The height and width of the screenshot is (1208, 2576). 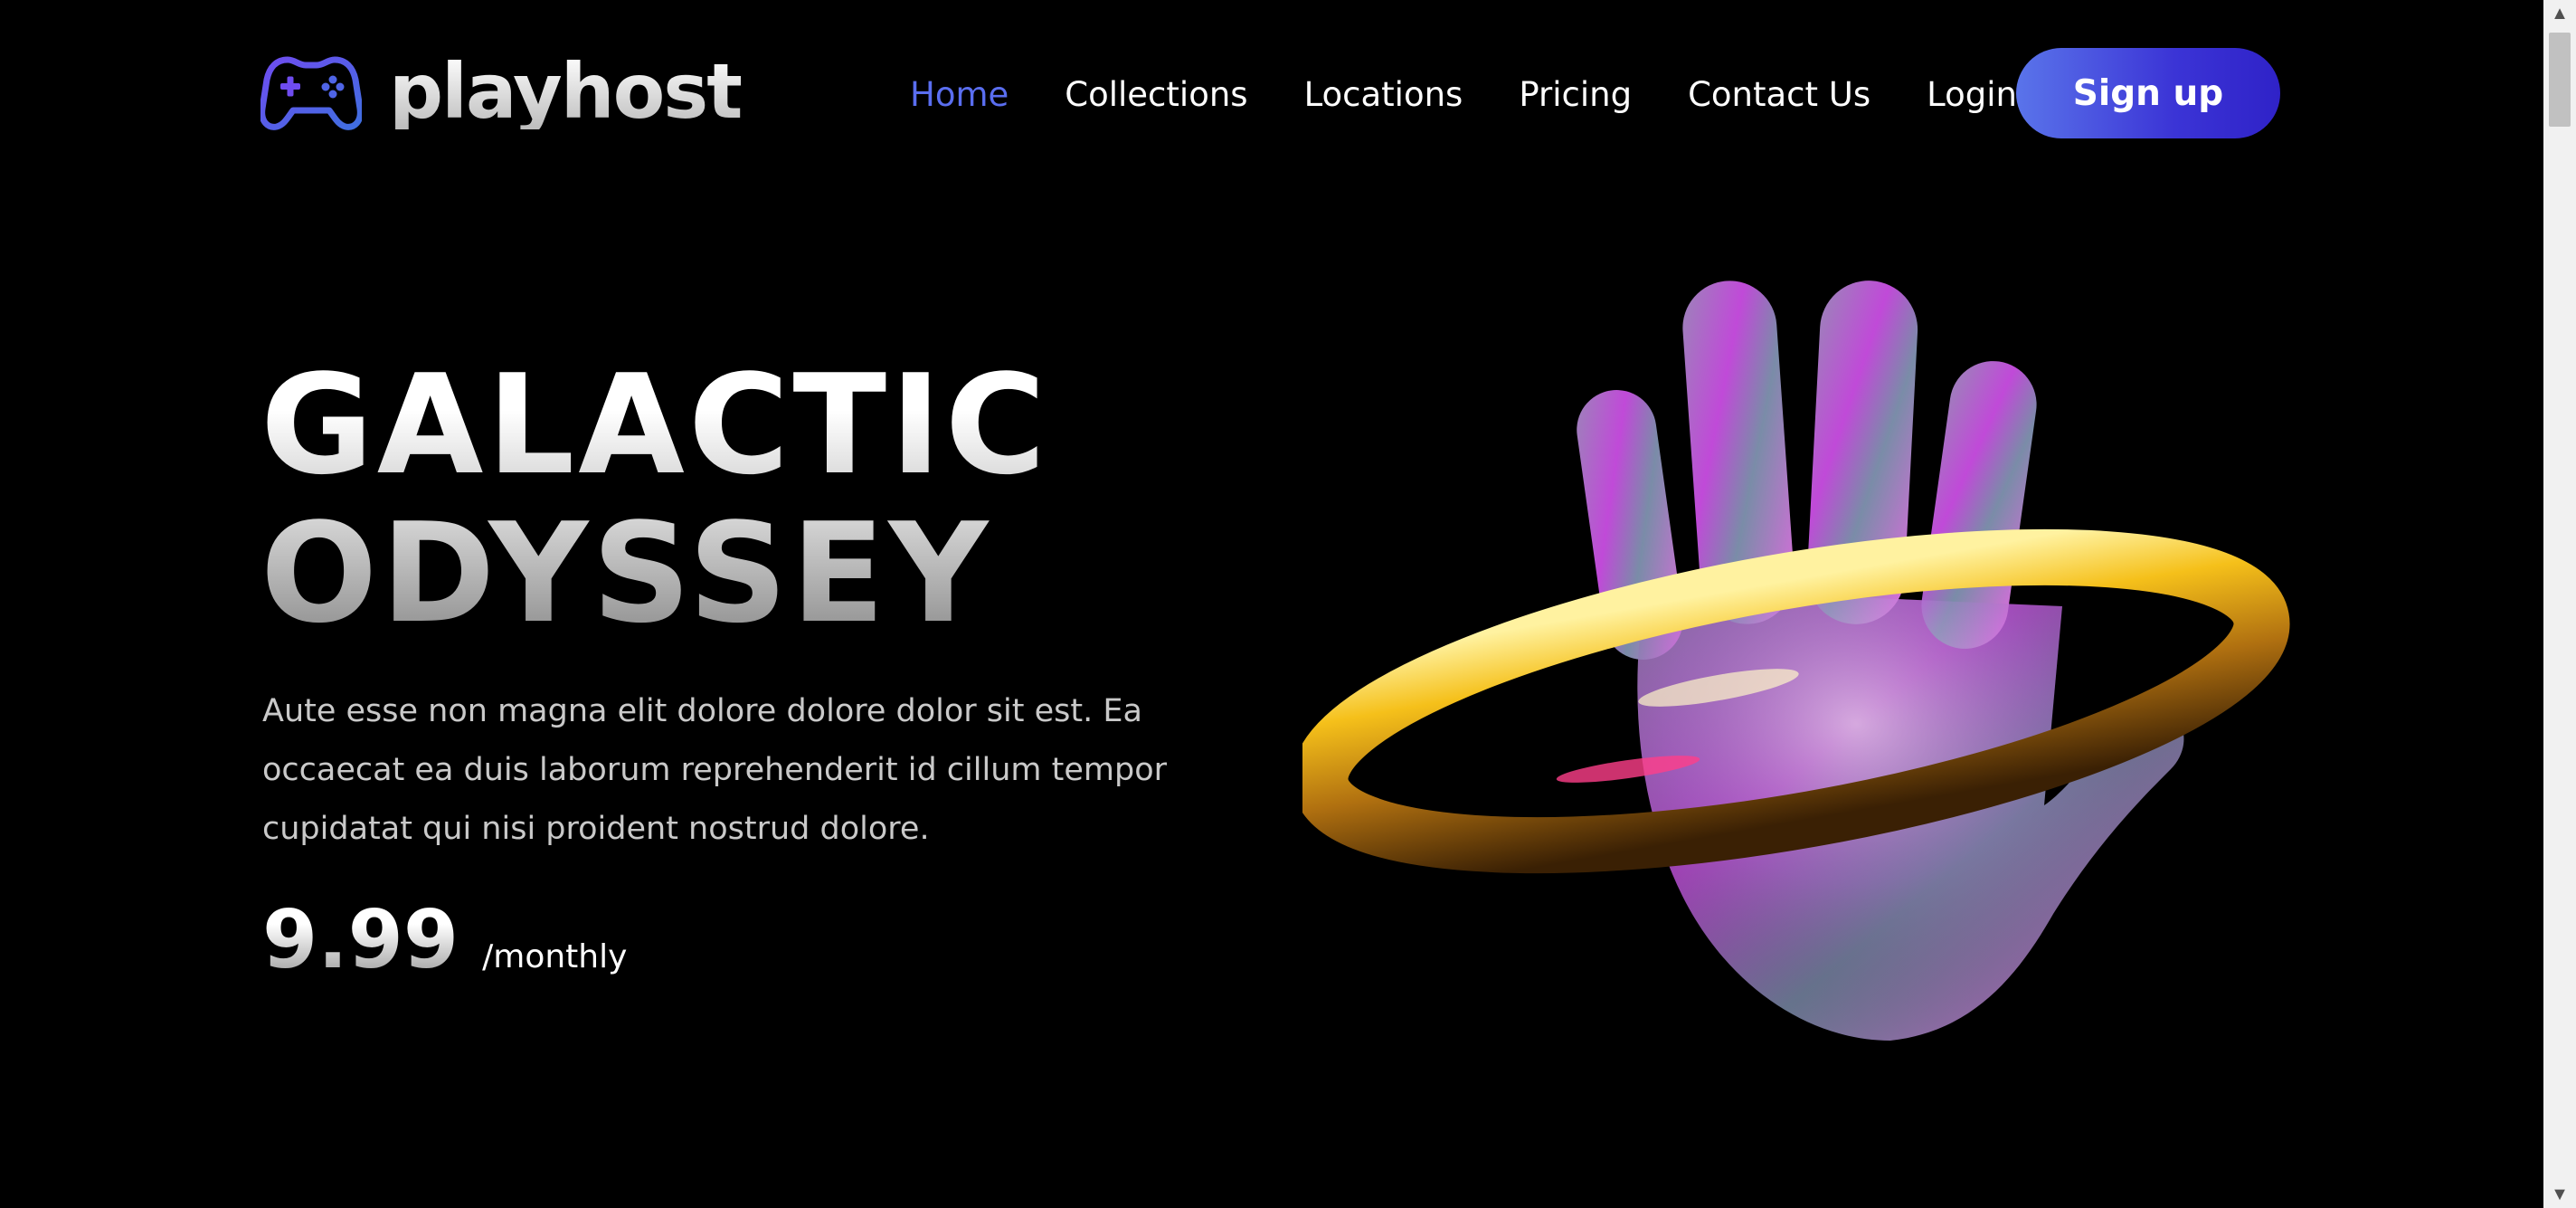 I want to click on scroll-down-arrow-icon: ▼, so click(x=2559, y=1194).